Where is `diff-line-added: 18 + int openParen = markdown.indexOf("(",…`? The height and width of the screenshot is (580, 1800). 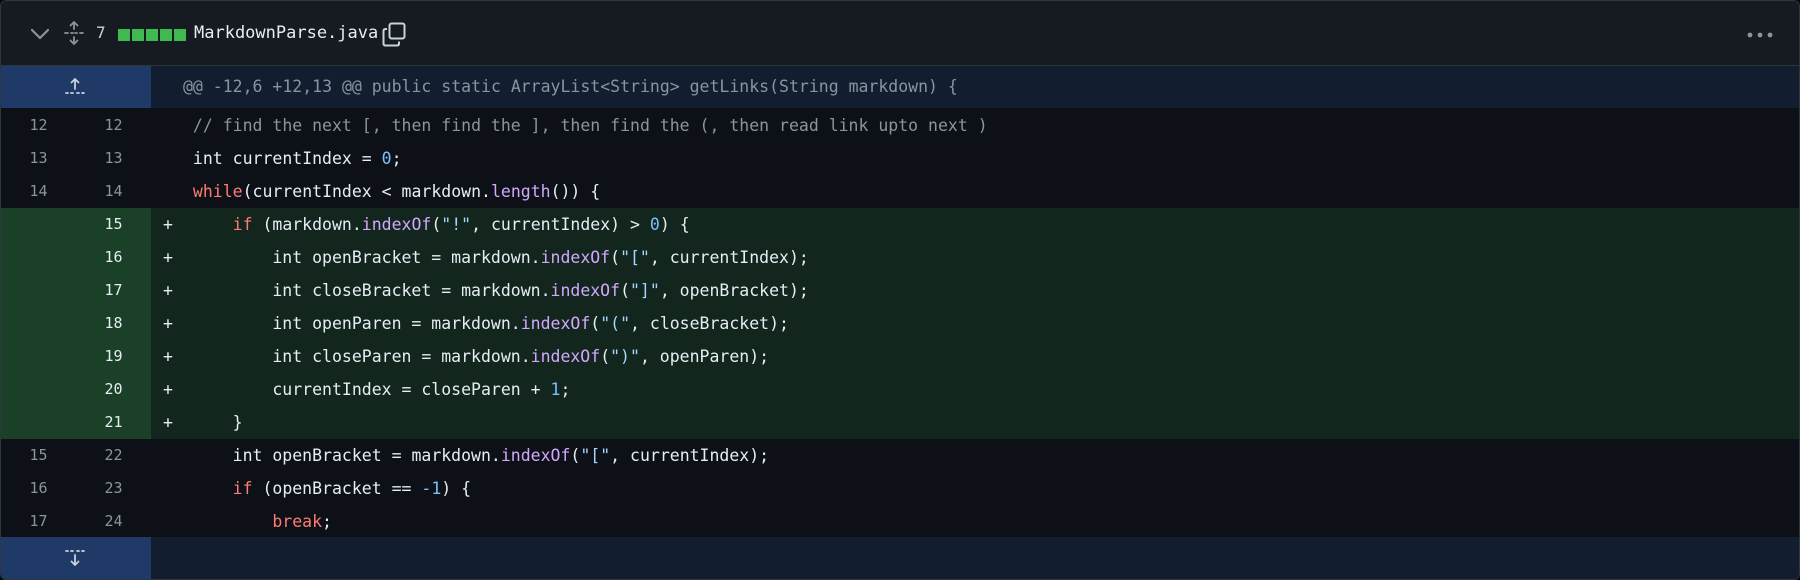
diff-line-added: 18 + int openParen = markdown.indexOf("(",… is located at coordinates (900, 323).